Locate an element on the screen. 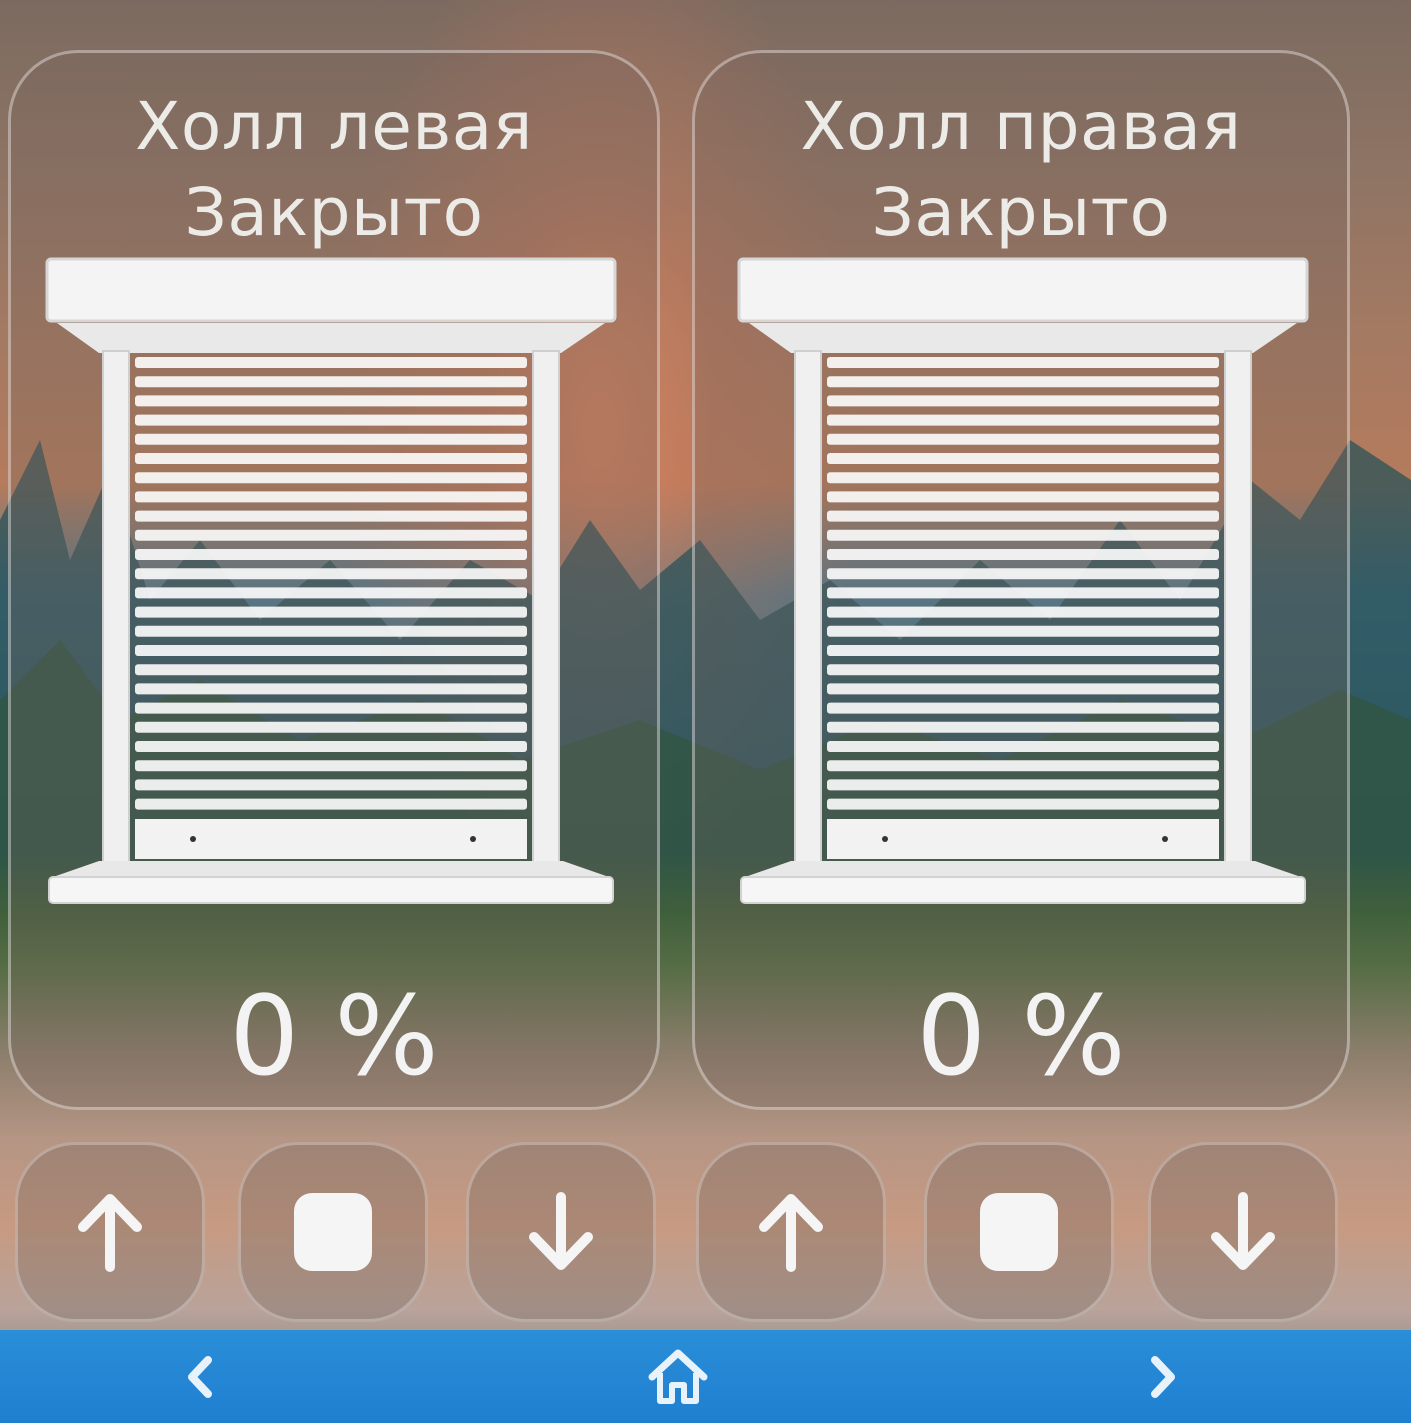 Image resolution: width=1411 pixels, height=1423 pixels. left-blind-up-button is located at coordinates (110, 1232).